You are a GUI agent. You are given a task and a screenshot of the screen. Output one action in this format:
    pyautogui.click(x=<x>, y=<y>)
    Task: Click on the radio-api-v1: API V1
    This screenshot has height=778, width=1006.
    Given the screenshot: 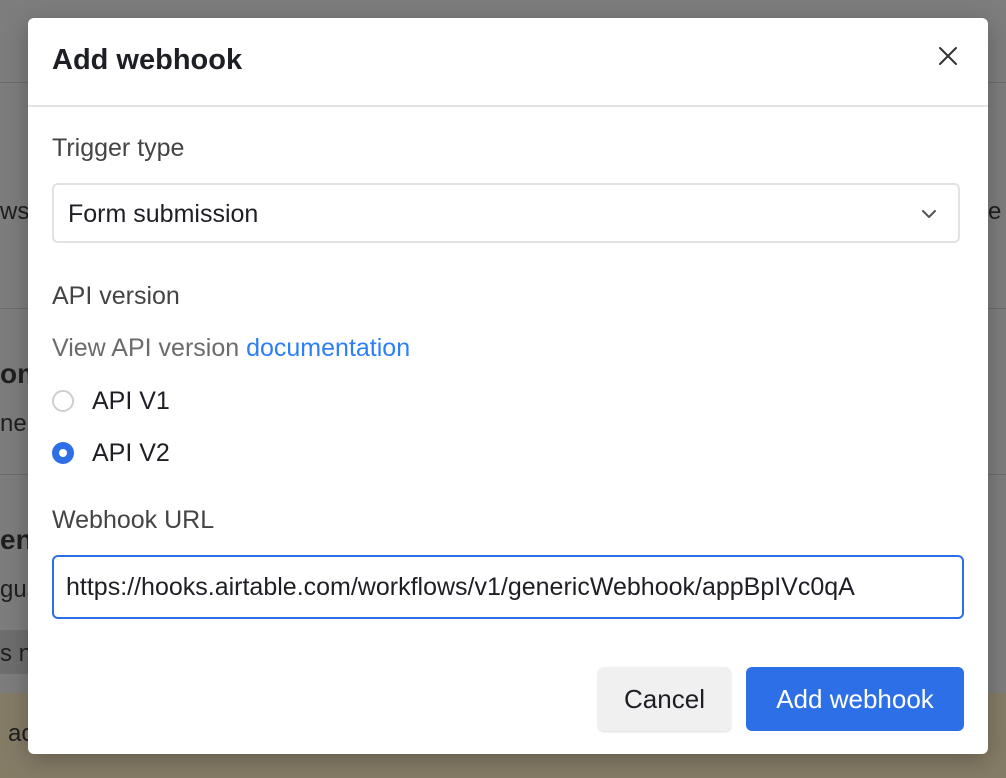 What is the action you would take?
    pyautogui.click(x=111, y=401)
    